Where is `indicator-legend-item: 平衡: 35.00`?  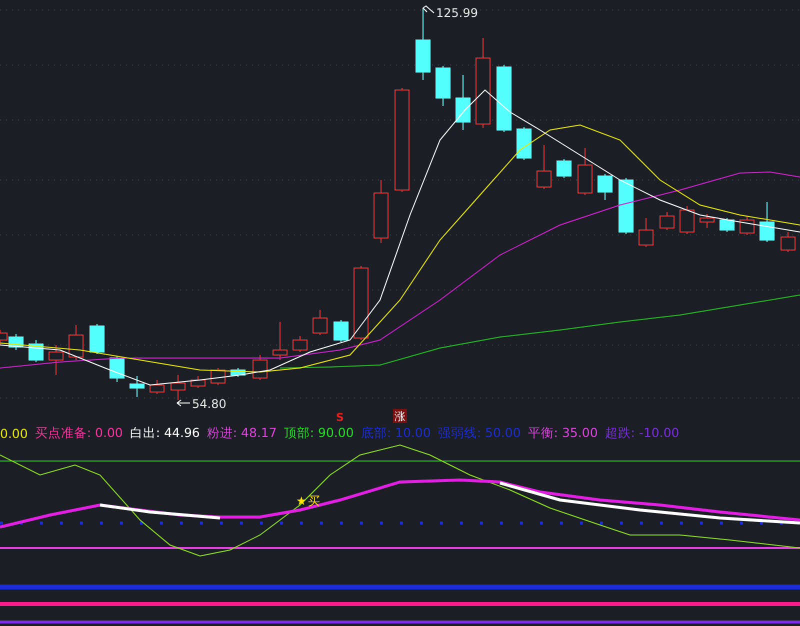 indicator-legend-item: 平衡: 35.00 is located at coordinates (563, 433).